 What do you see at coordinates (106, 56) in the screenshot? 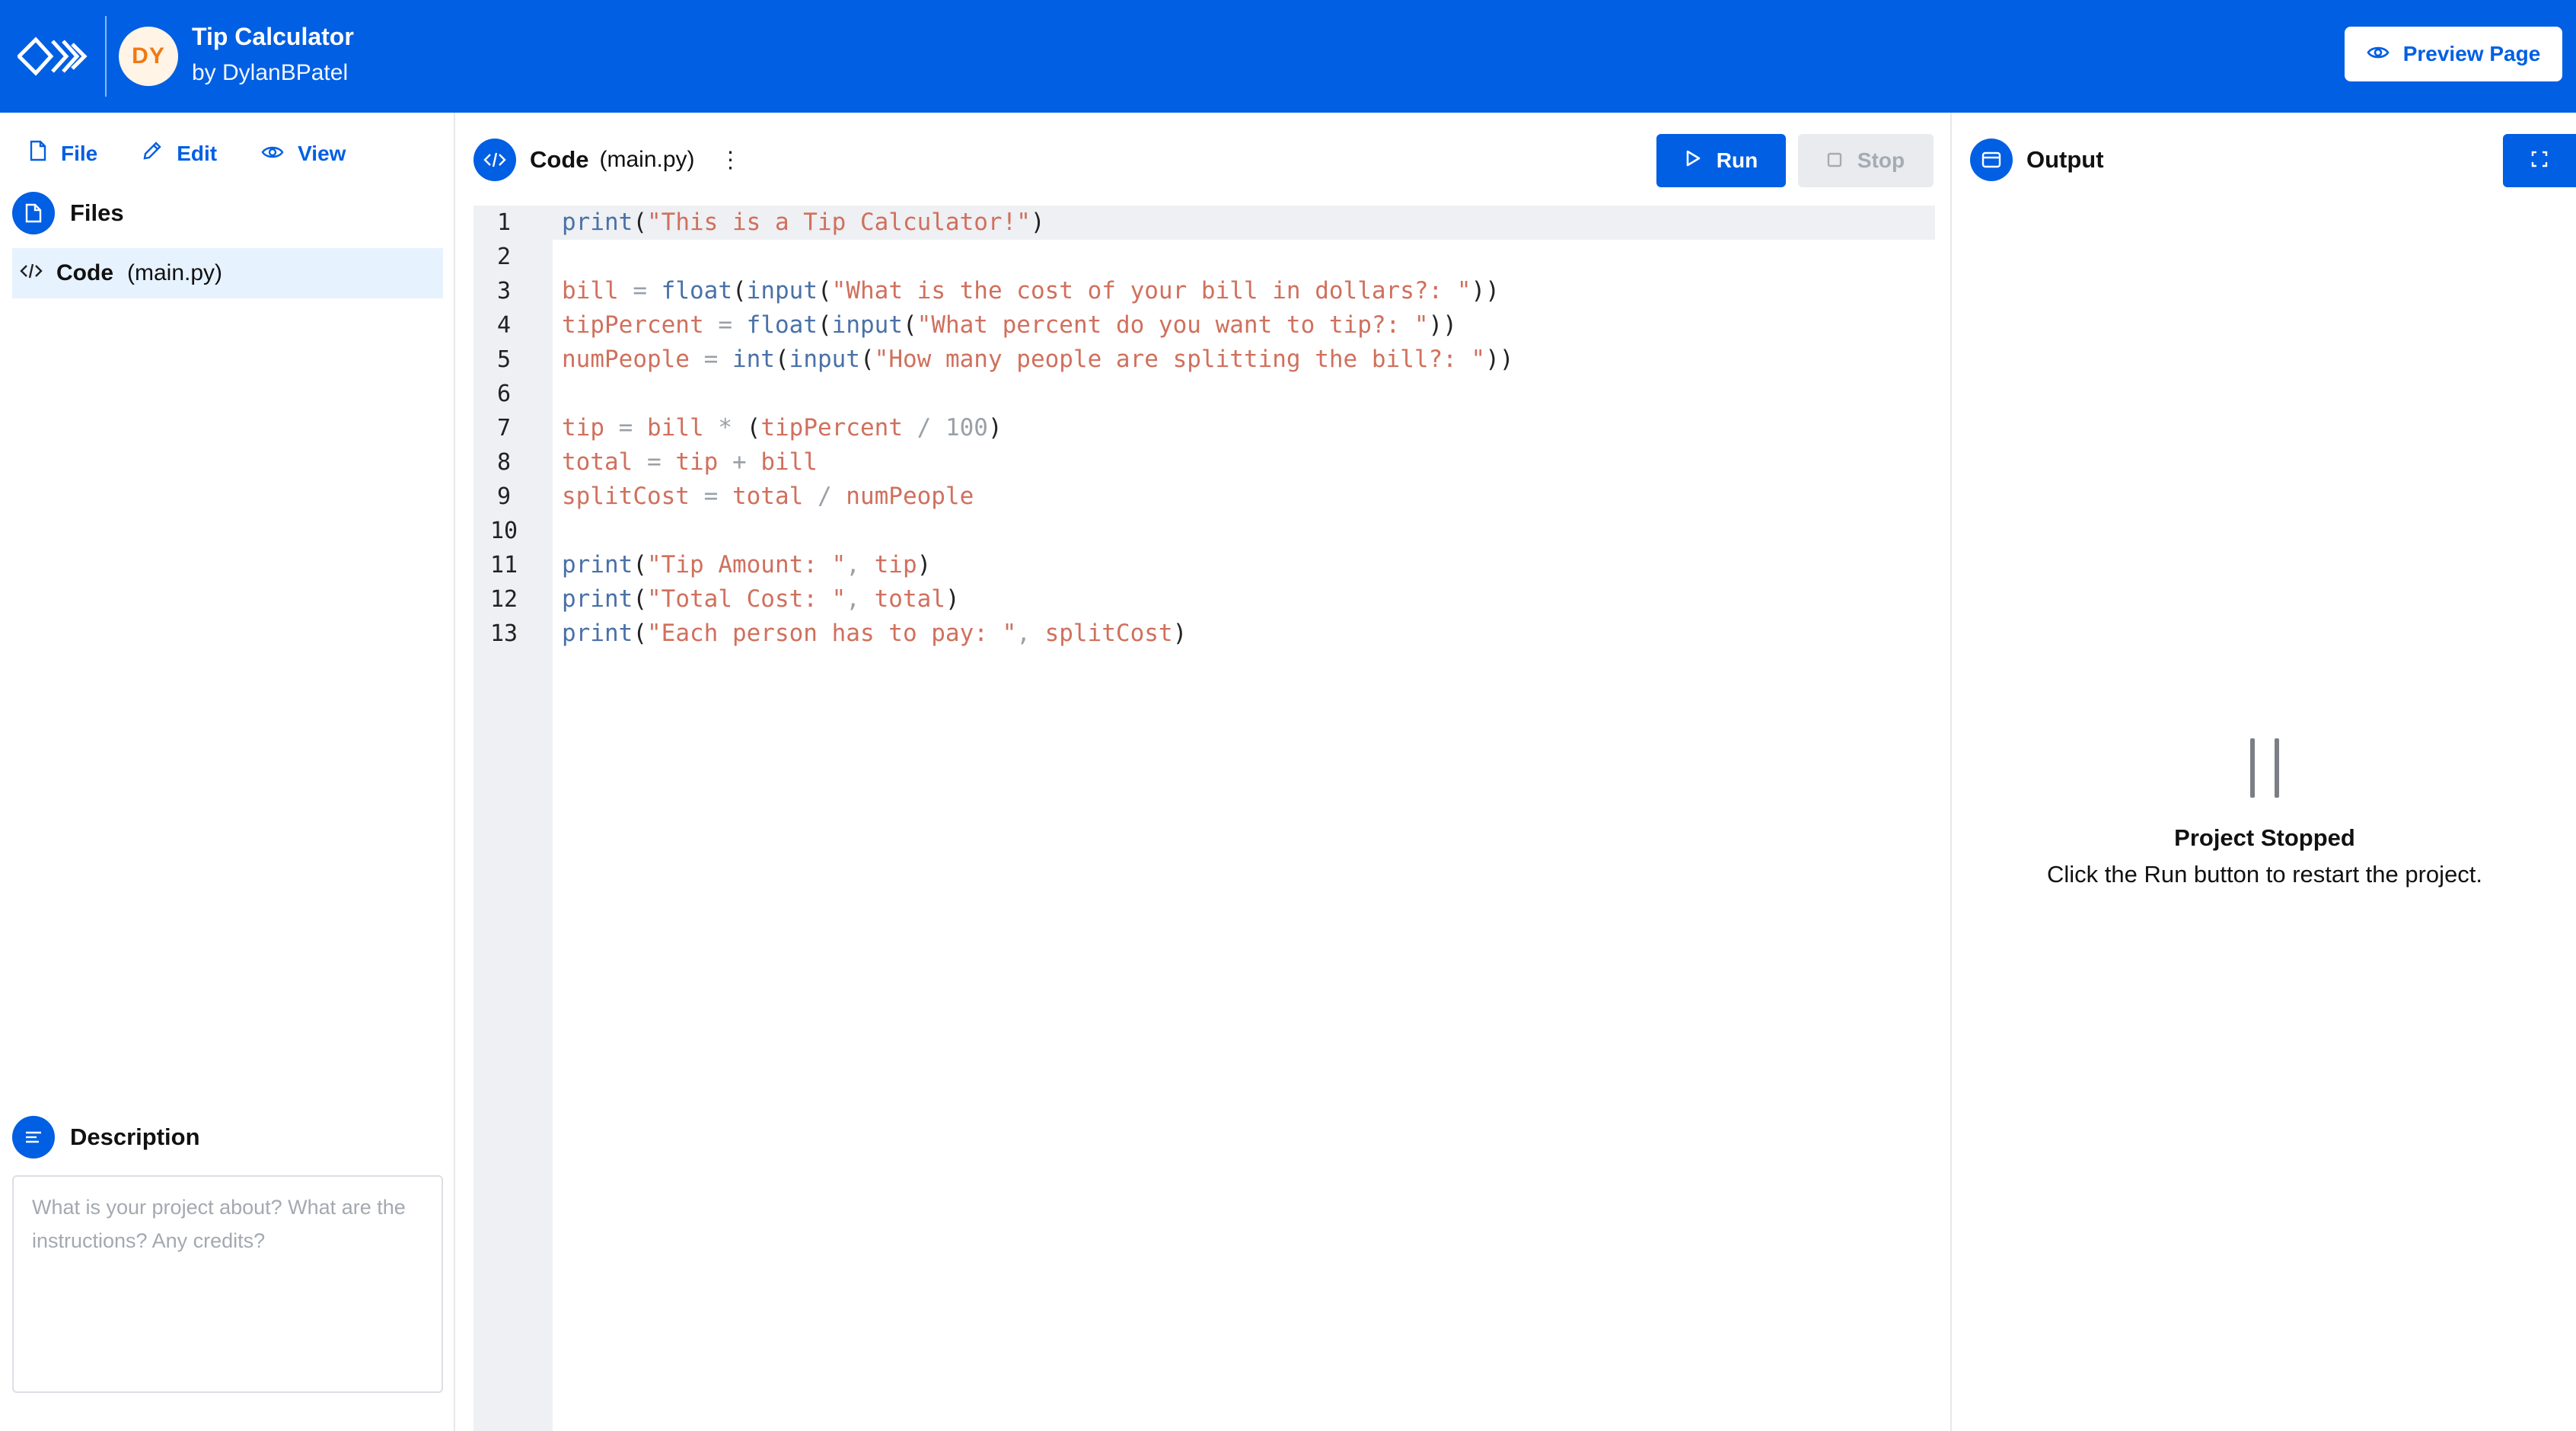
I see `header-divider` at bounding box center [106, 56].